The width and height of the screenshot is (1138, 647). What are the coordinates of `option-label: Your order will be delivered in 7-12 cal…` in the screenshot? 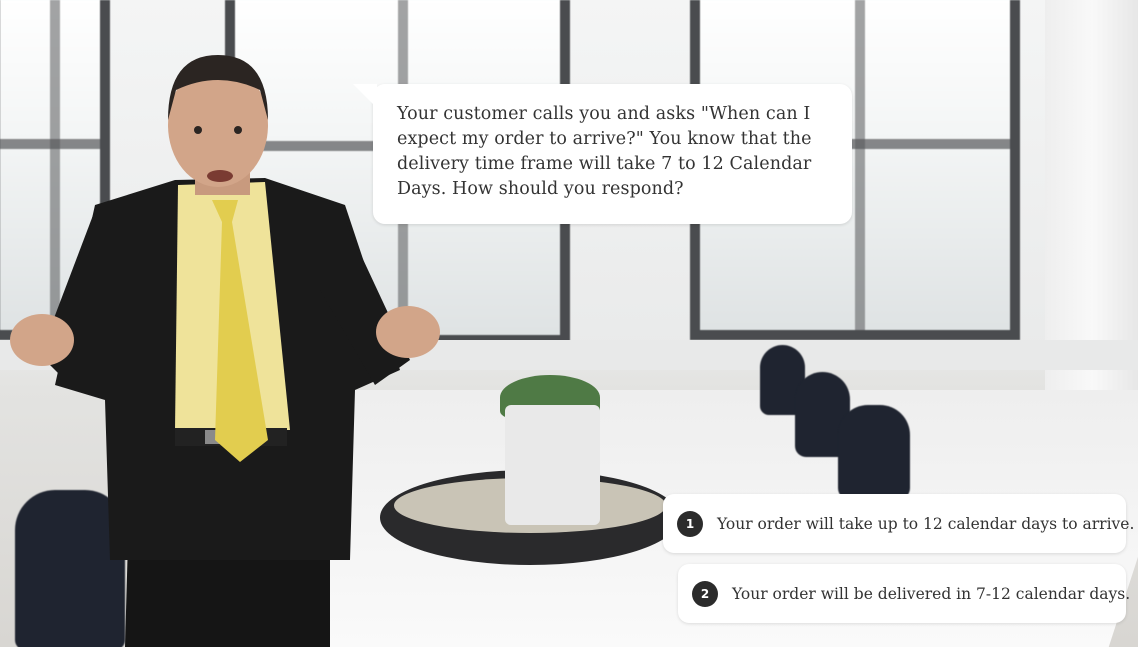 It's located at (931, 593).